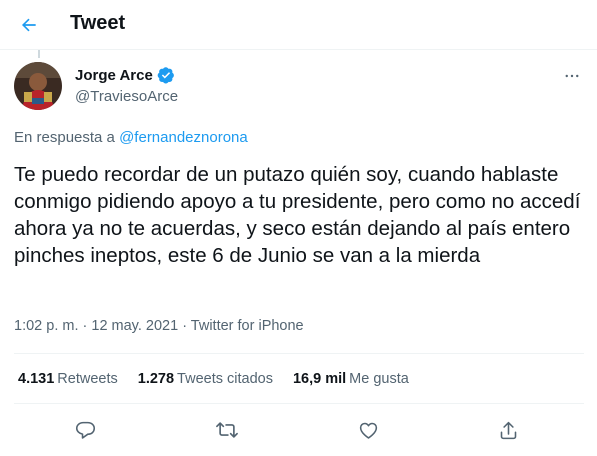 This screenshot has width=597, height=456. I want to click on retweets-label: Retweets, so click(87, 379).